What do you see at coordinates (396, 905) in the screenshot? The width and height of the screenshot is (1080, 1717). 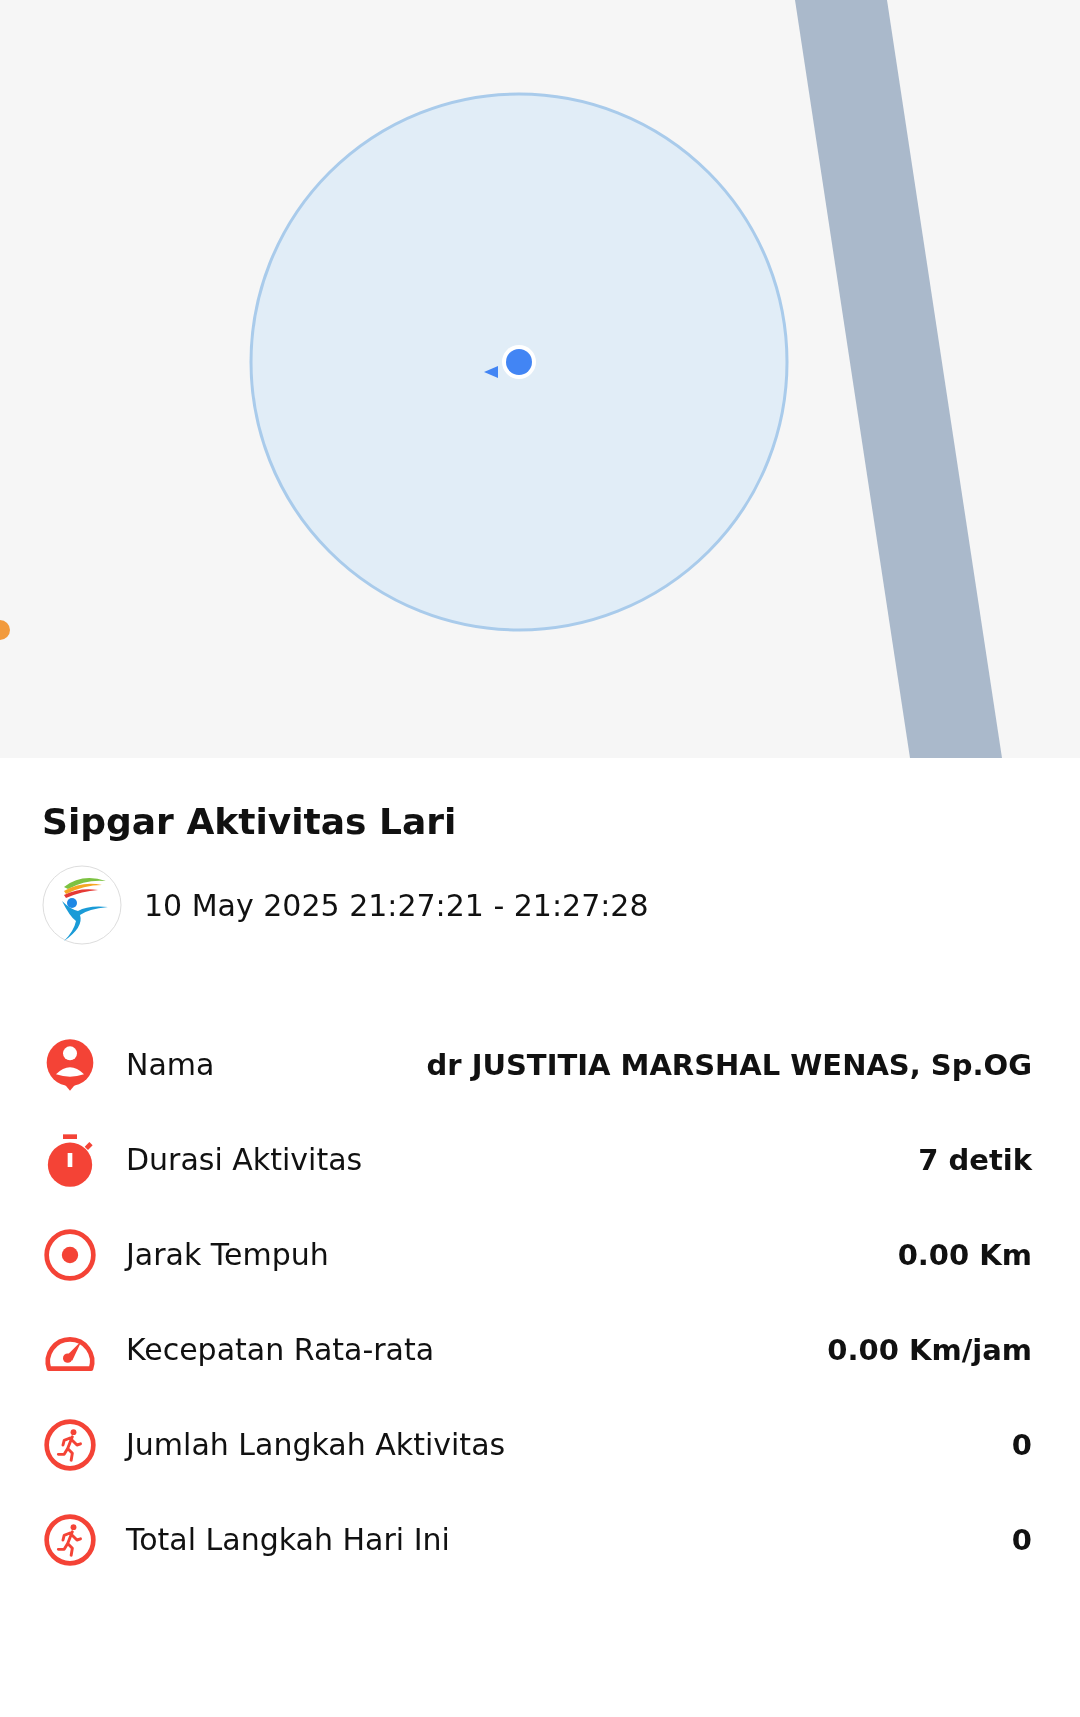 I see `activity-time-range: 10 May 2025 21:27:21 - 21:27:28` at bounding box center [396, 905].